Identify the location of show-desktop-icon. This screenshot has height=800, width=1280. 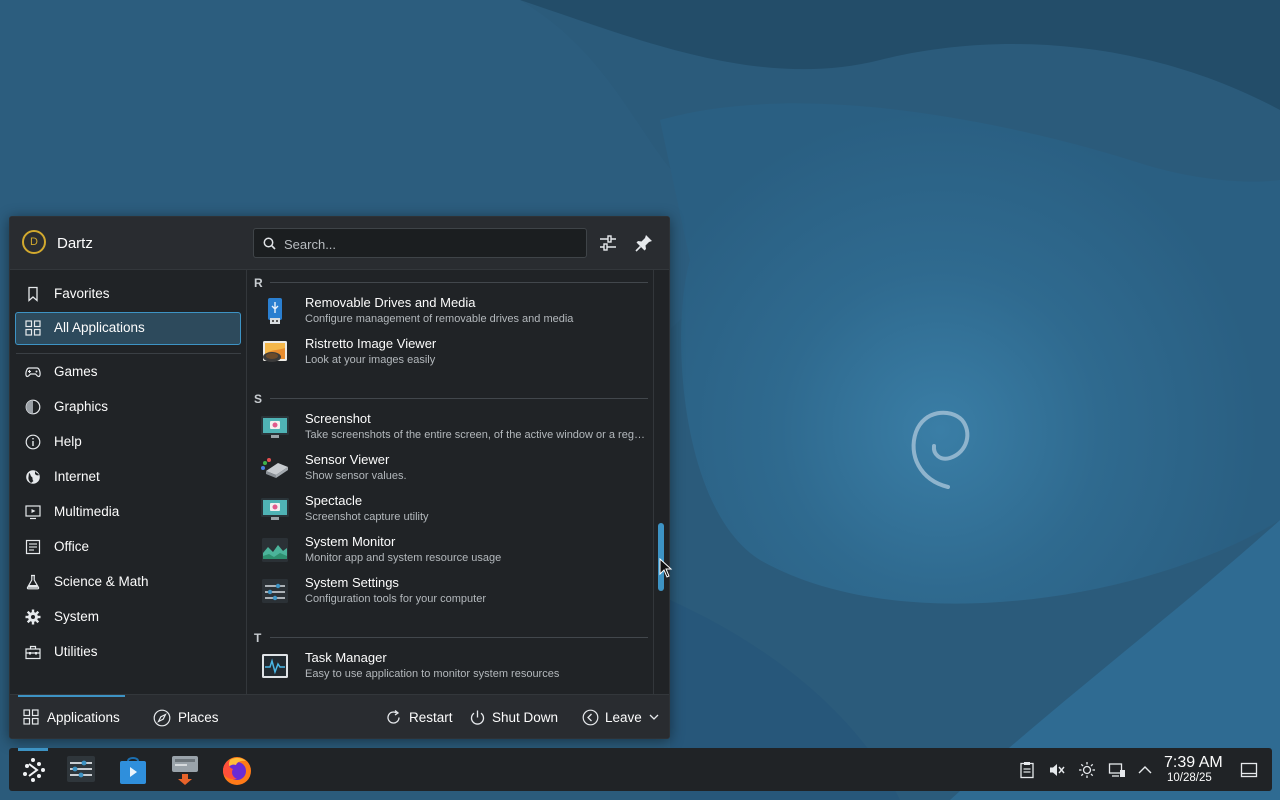
(1249, 770).